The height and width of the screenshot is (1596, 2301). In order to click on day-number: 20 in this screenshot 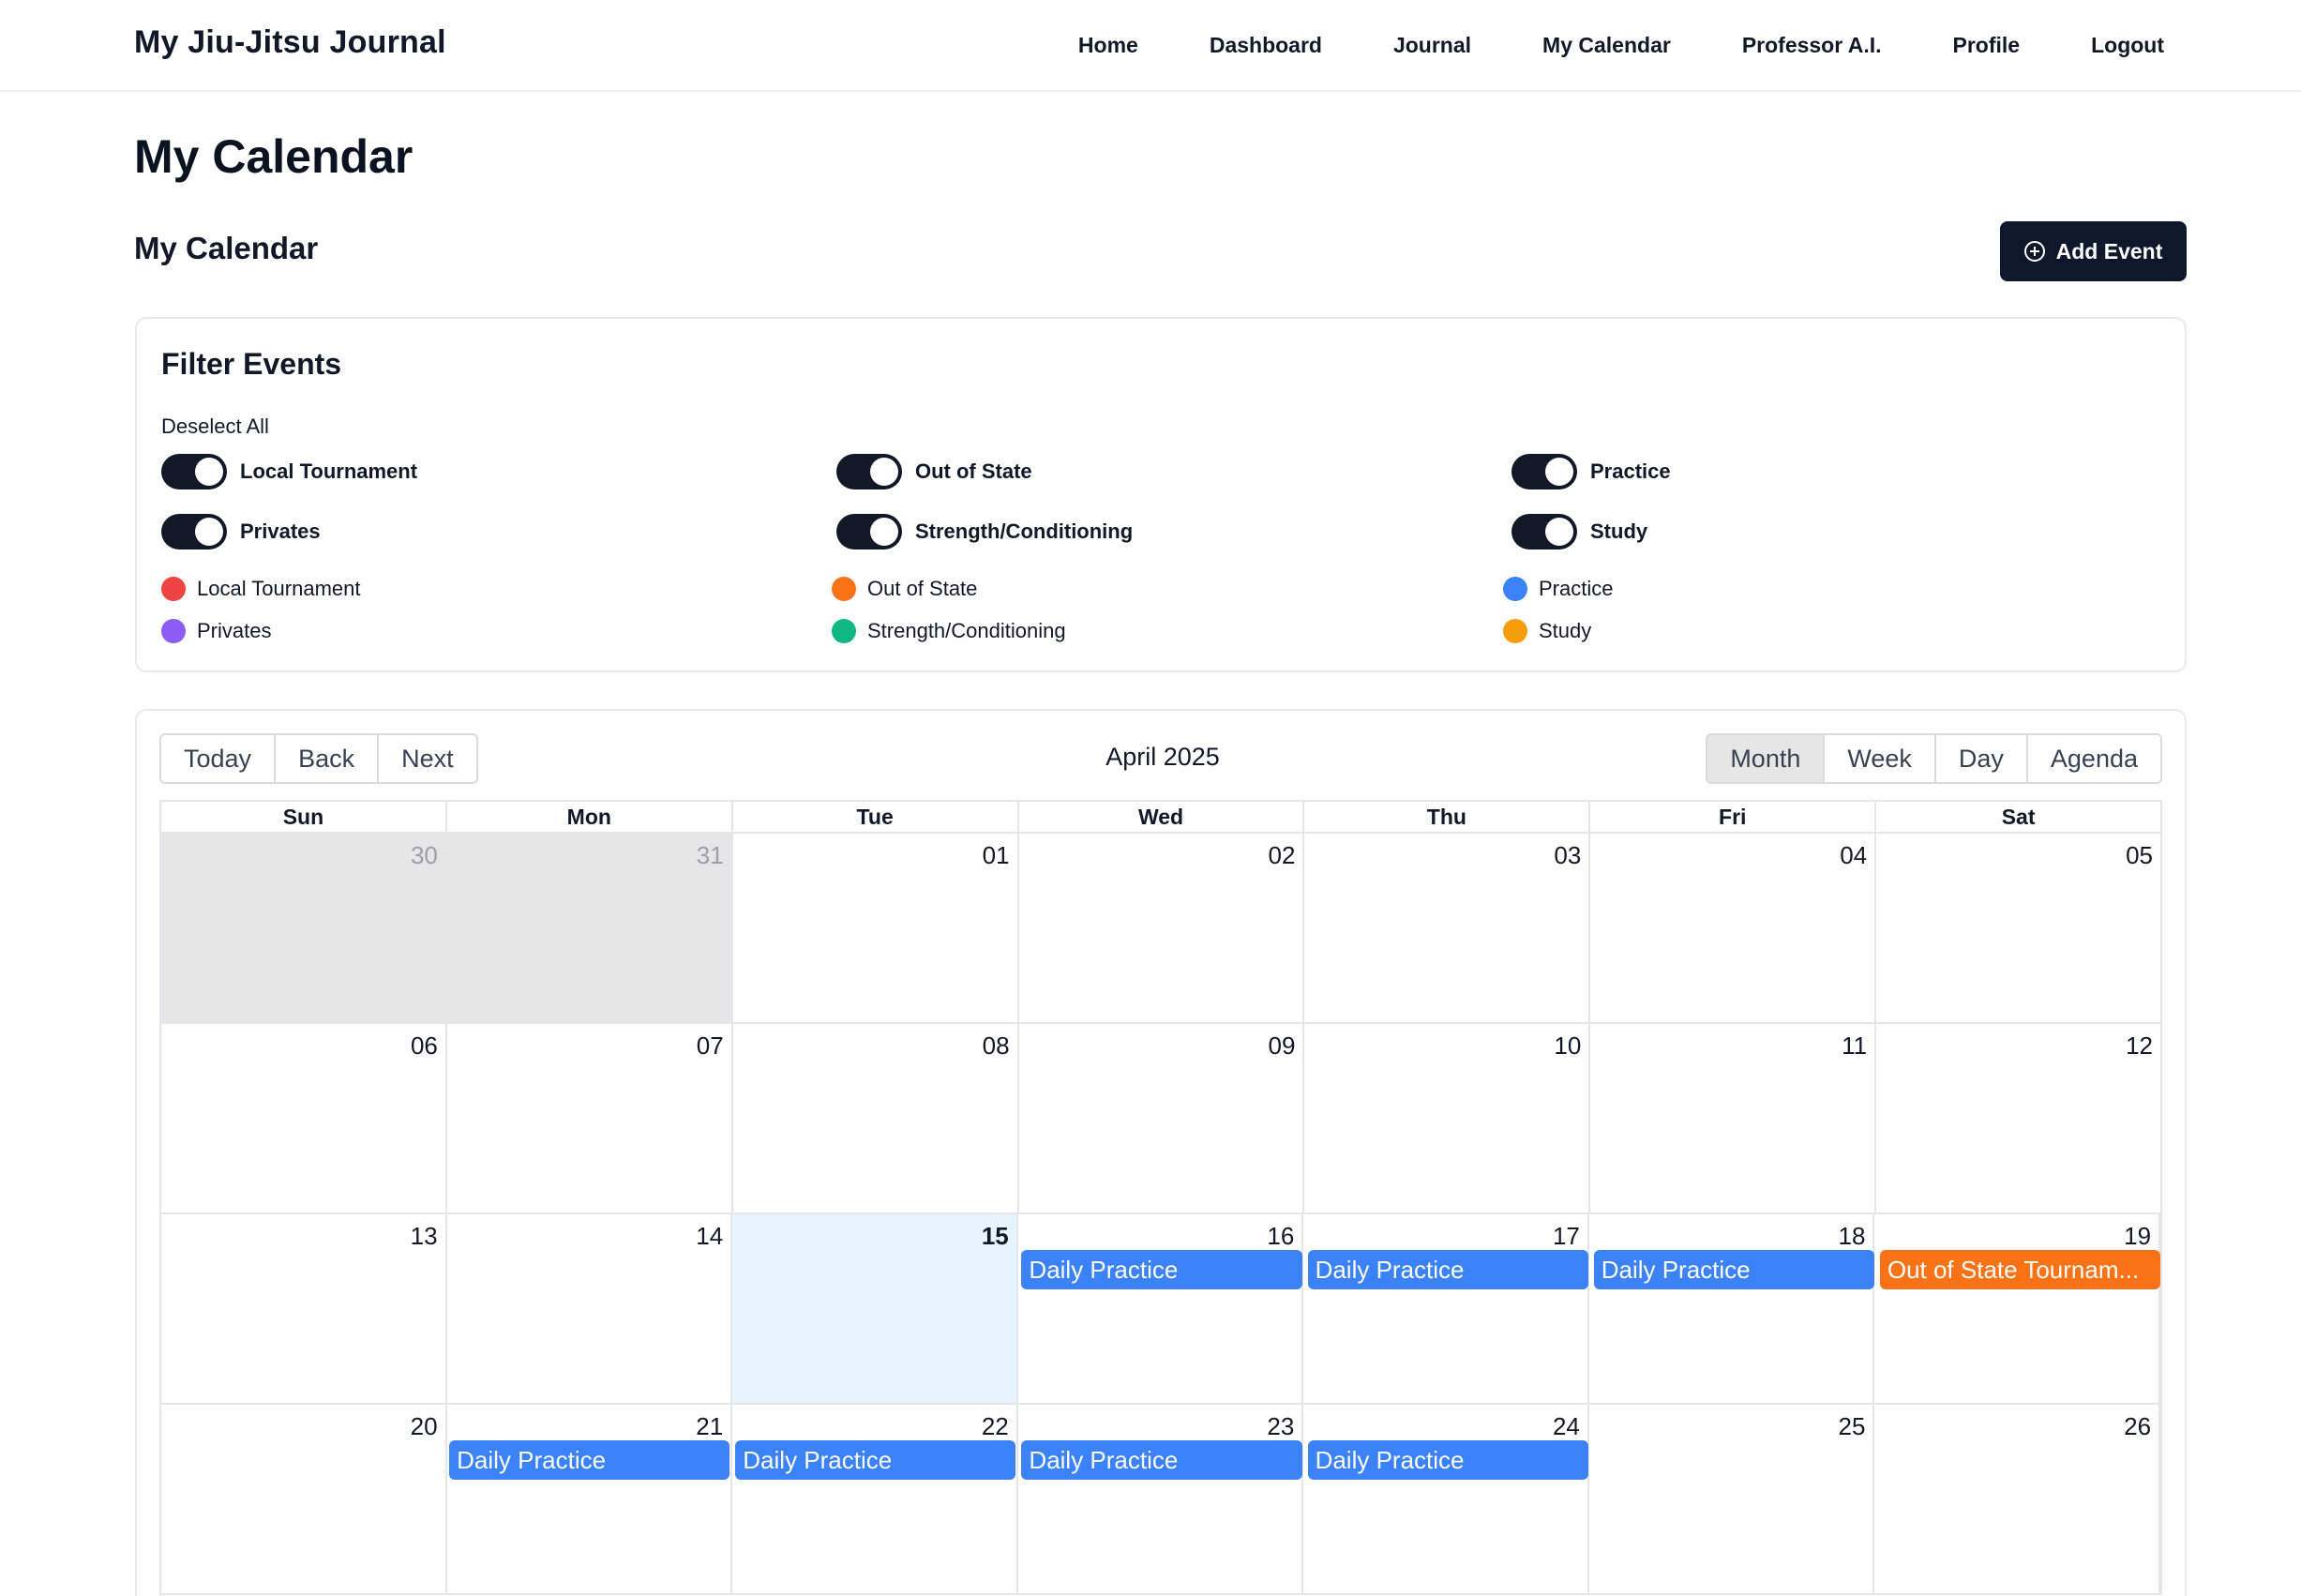, I will do `click(424, 1426)`.